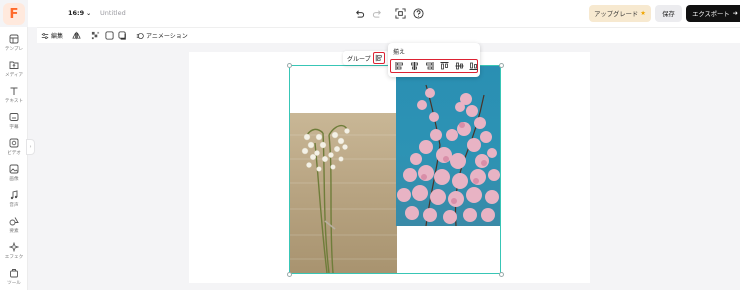 The image size is (740, 290). I want to click on sidebar-item-effects: エフェク, so click(14, 252).